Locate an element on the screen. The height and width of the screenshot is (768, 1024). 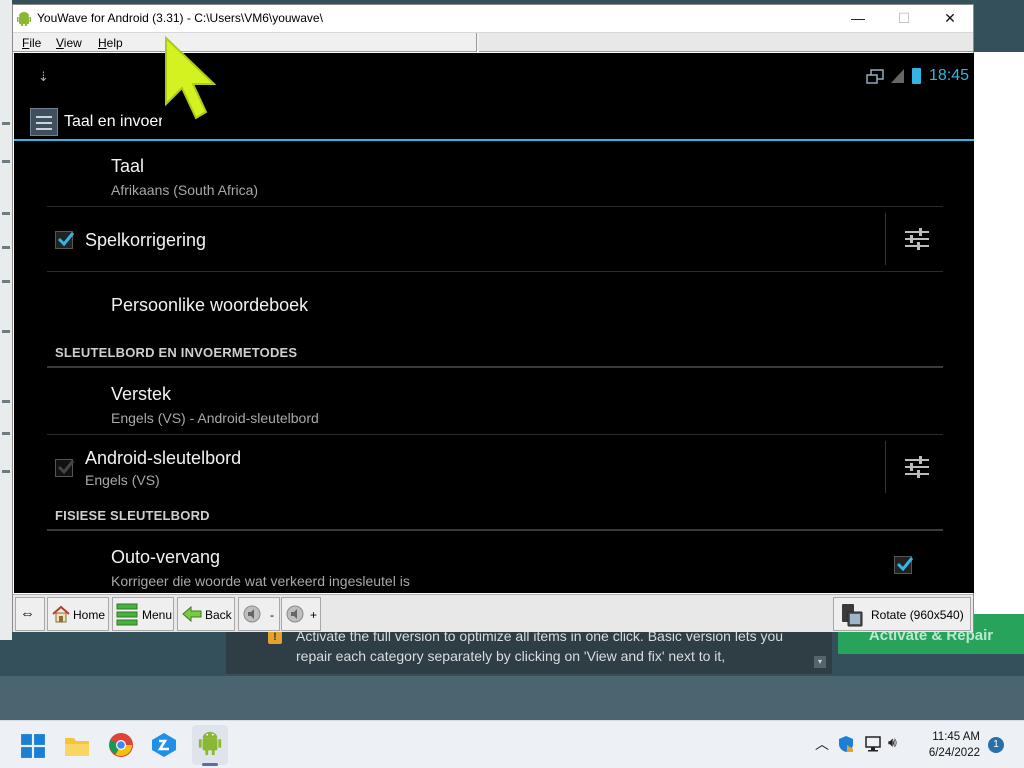
close-button: ✕ is located at coordinates (950, 18).